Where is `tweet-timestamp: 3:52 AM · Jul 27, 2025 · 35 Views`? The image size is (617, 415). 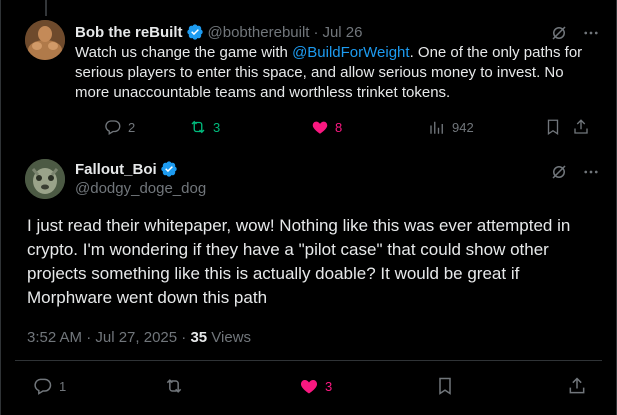
tweet-timestamp: 3:52 AM · Jul 27, 2025 · 35 Views is located at coordinates (139, 337).